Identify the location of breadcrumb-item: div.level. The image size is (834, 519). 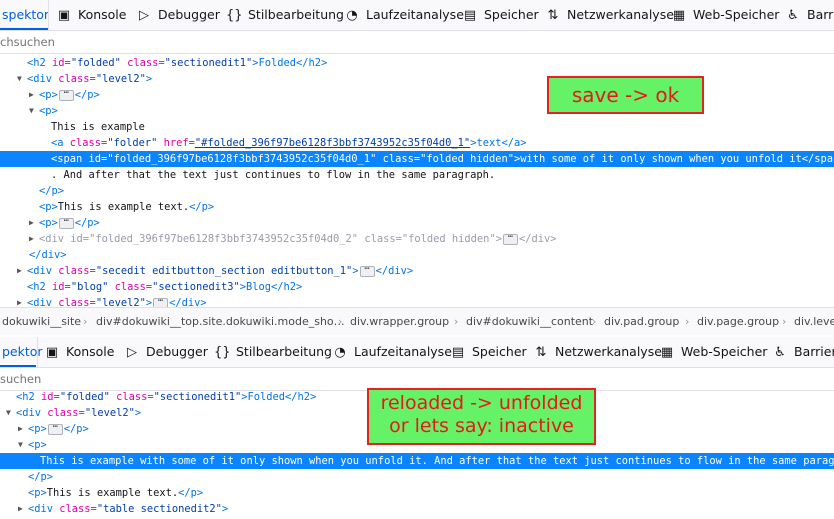
(814, 321).